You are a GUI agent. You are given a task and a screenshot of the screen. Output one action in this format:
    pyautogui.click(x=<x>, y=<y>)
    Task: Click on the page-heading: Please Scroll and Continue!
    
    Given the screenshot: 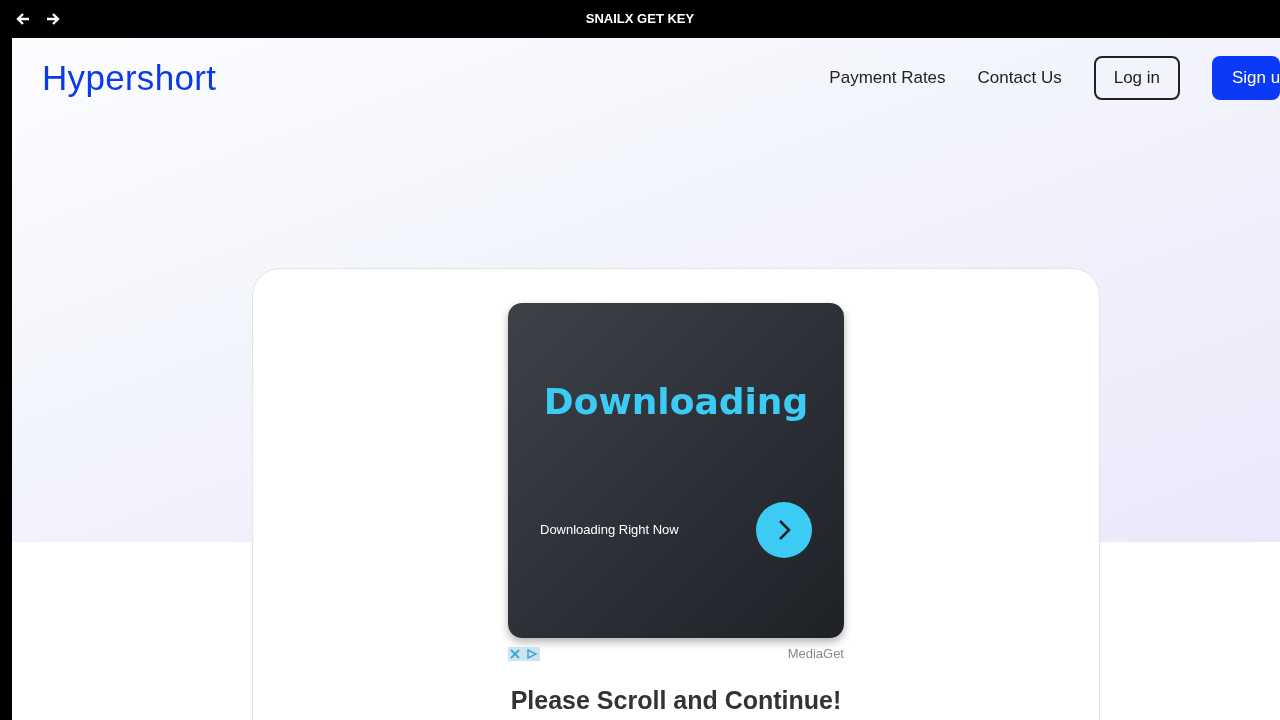 What is the action you would take?
    pyautogui.click(x=676, y=700)
    